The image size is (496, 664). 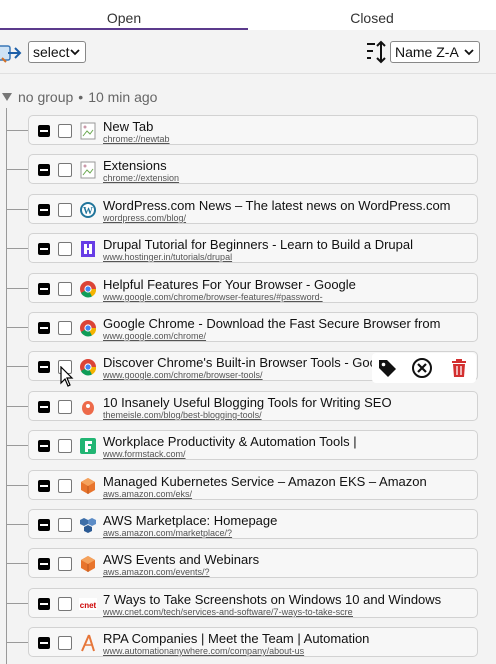 I want to click on close-tab-icon, so click(x=422, y=368).